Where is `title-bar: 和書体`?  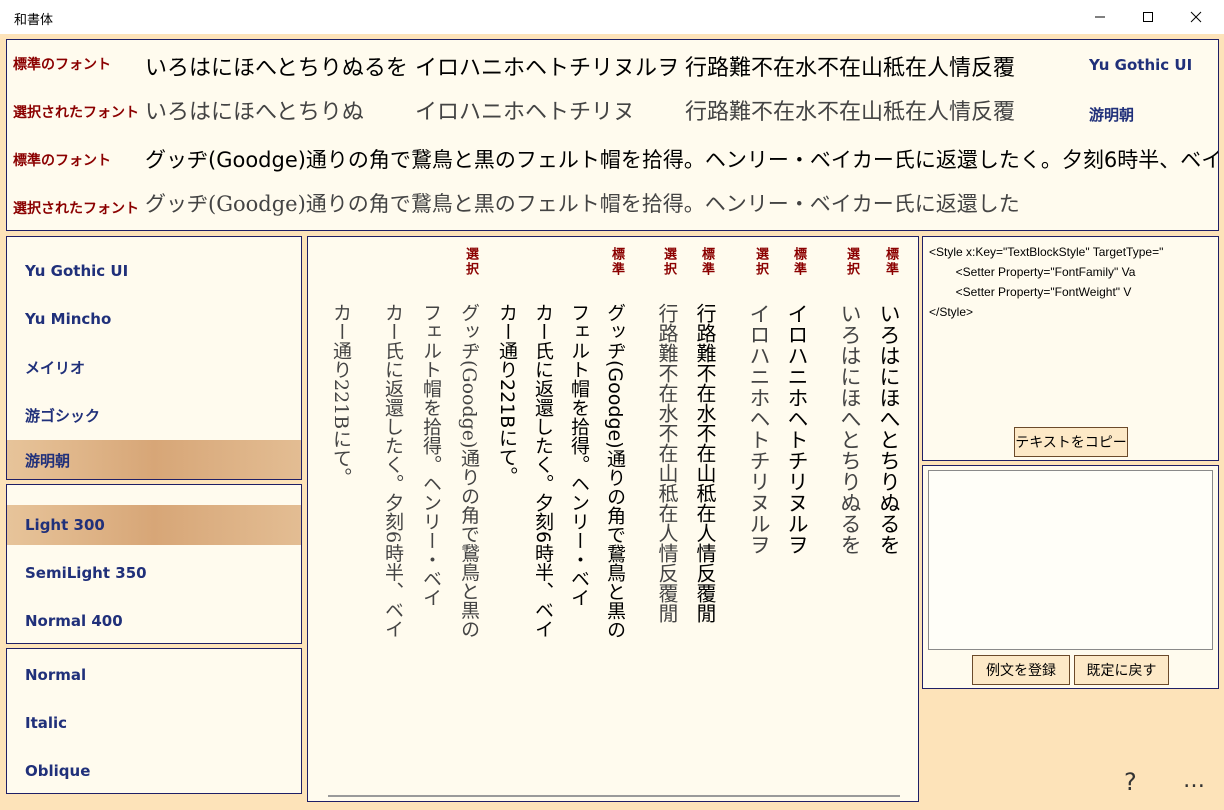 title-bar: 和書体 is located at coordinates (612, 17).